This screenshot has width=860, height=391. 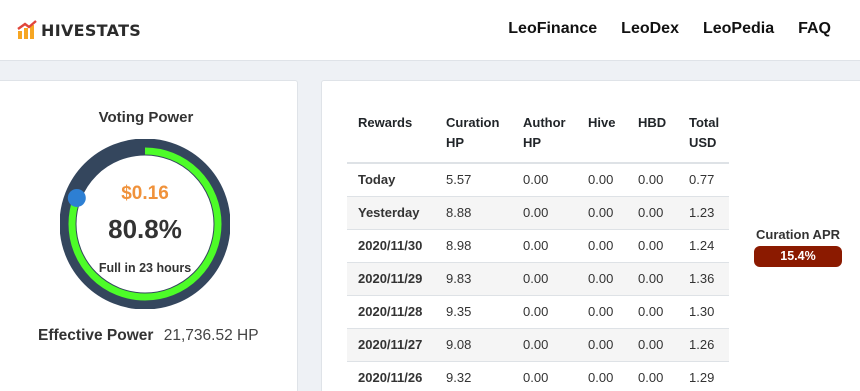 I want to click on table-row: 2020/11/29 9.83 0.00 0.00 0.00 1.36, so click(x=538, y=278).